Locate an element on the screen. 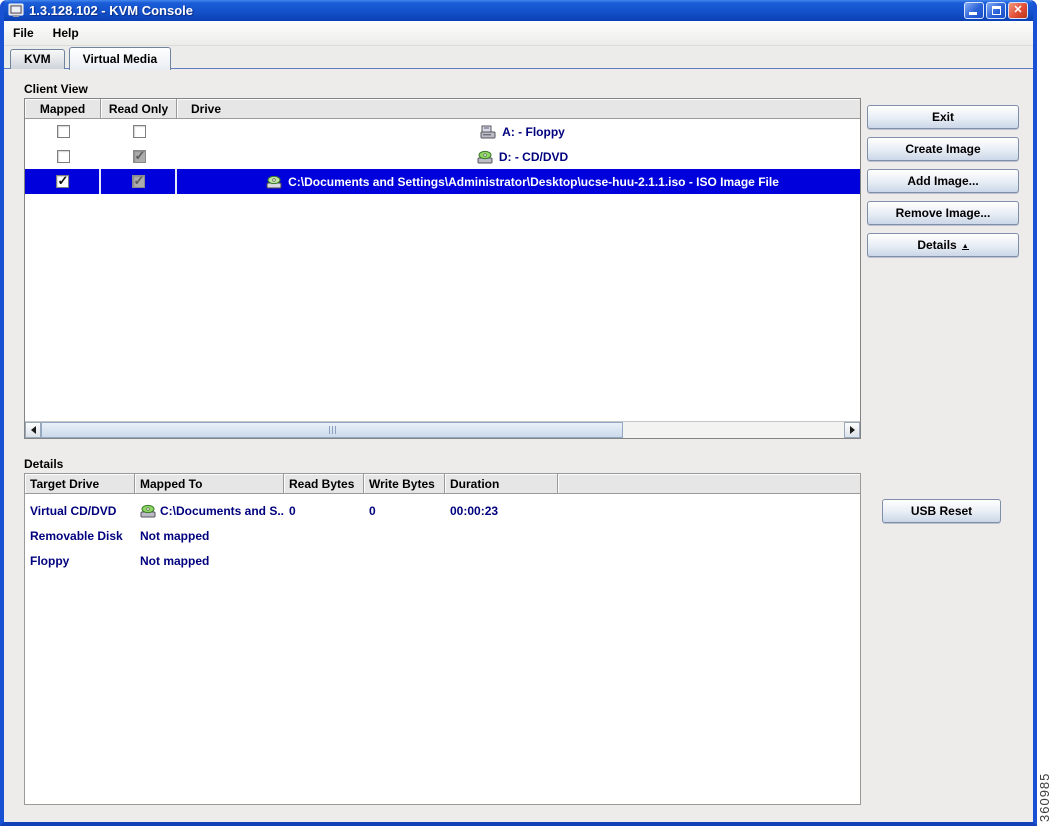 This screenshot has width=1058, height=826. client-view-header: Mapped Read Only Drive is located at coordinates (442, 109).